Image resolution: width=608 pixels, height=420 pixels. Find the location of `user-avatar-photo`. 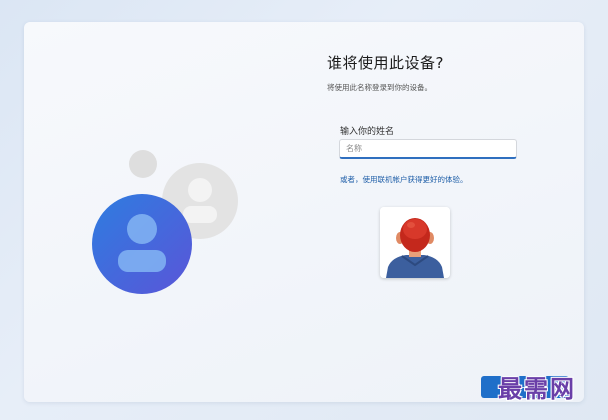

user-avatar-photo is located at coordinates (415, 242).